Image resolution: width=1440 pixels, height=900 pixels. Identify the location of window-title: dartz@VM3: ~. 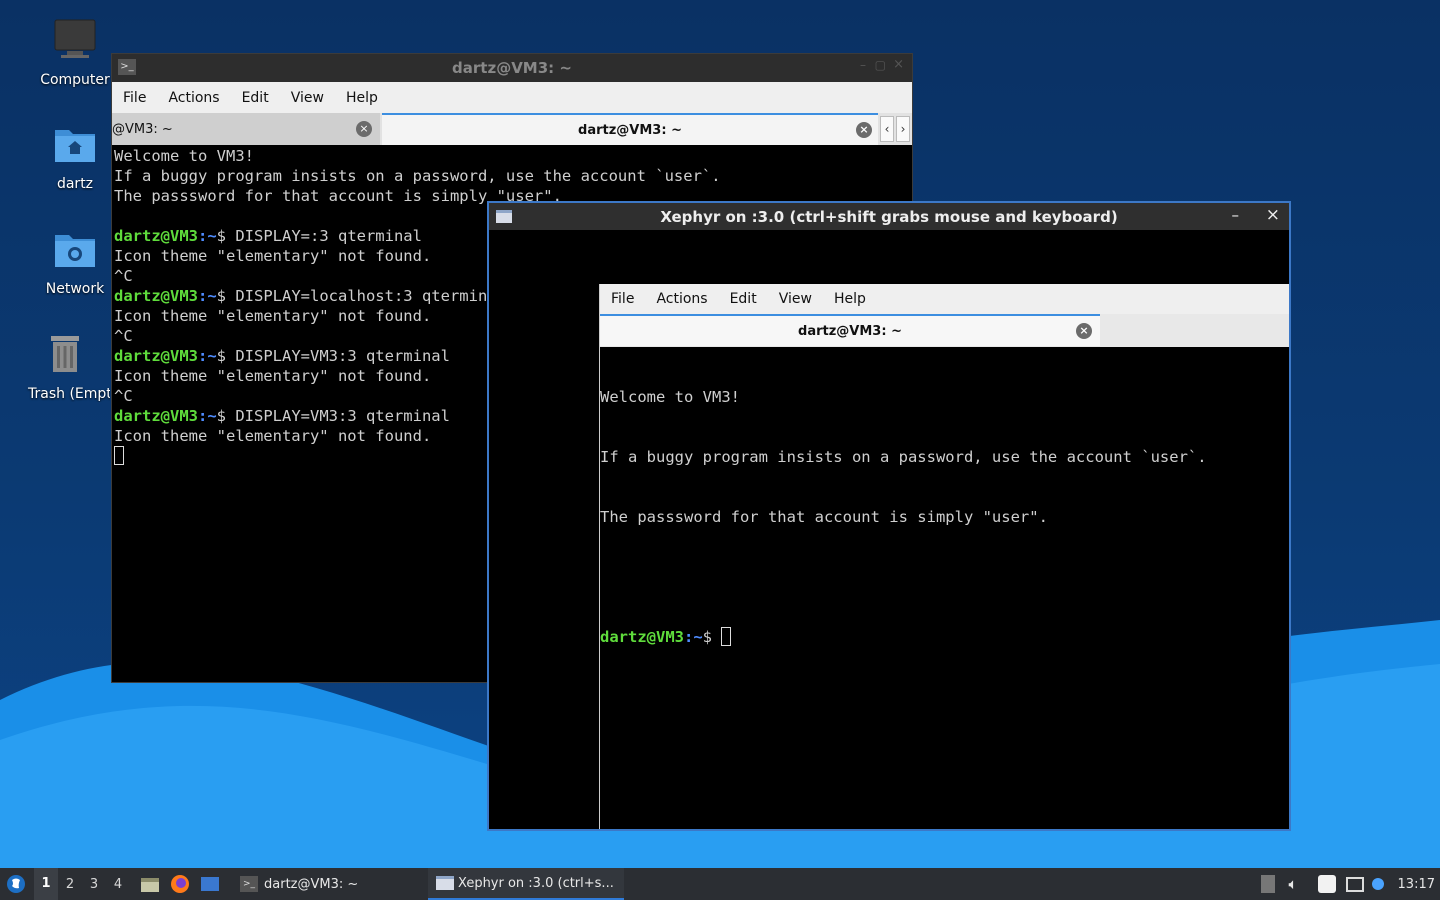
(512, 68).